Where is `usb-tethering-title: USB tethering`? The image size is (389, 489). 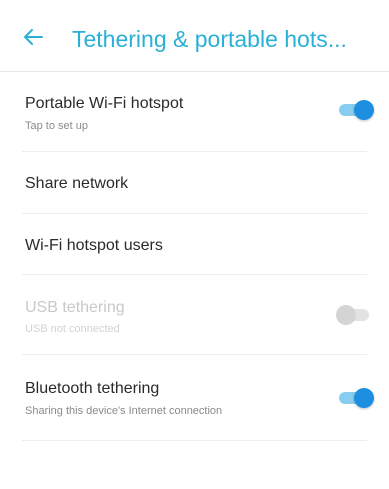
usb-tethering-title: USB tethering is located at coordinates (75, 307).